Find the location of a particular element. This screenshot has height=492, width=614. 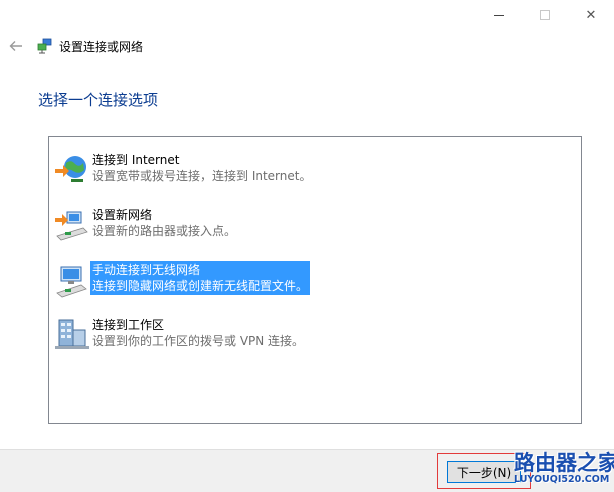

network-setup-icon is located at coordinates (44, 46).